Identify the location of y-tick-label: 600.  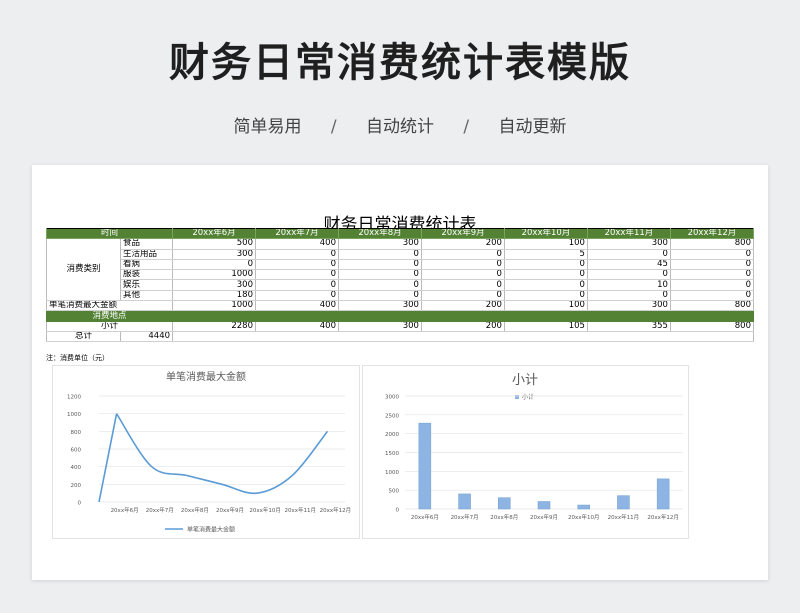
(76, 451).